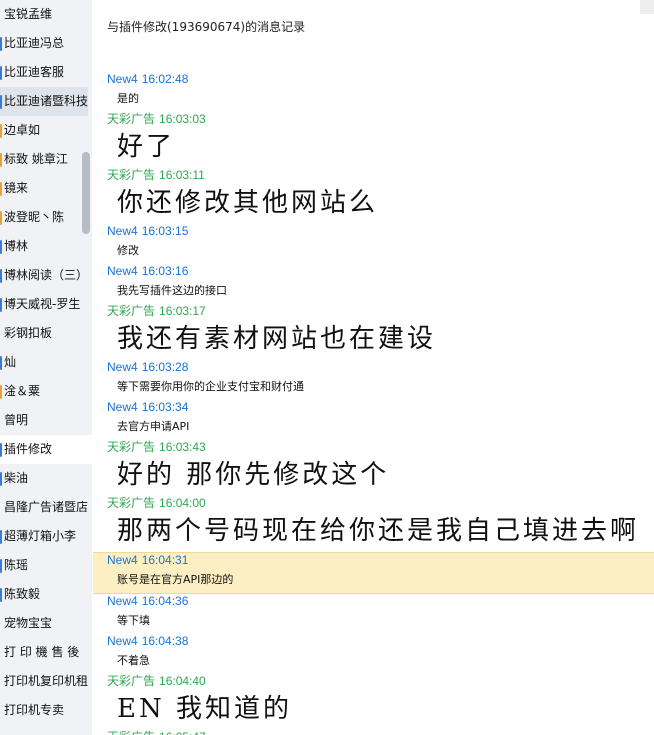 Image resolution: width=654 pixels, height=735 pixels. What do you see at coordinates (373, 654) in the screenshot?
I see `message-item: New4 16:04:38 不着急` at bounding box center [373, 654].